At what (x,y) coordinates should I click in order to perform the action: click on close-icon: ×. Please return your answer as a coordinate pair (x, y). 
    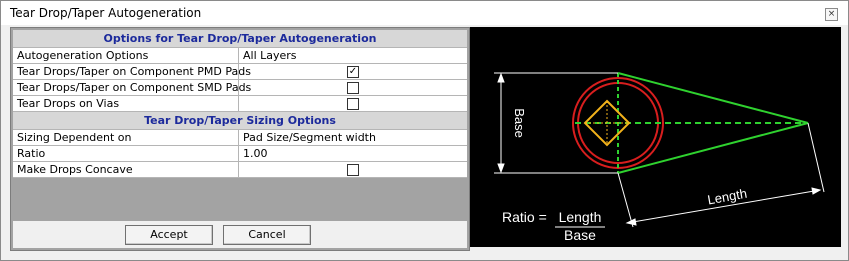
    Looking at the image, I should click on (831, 14).